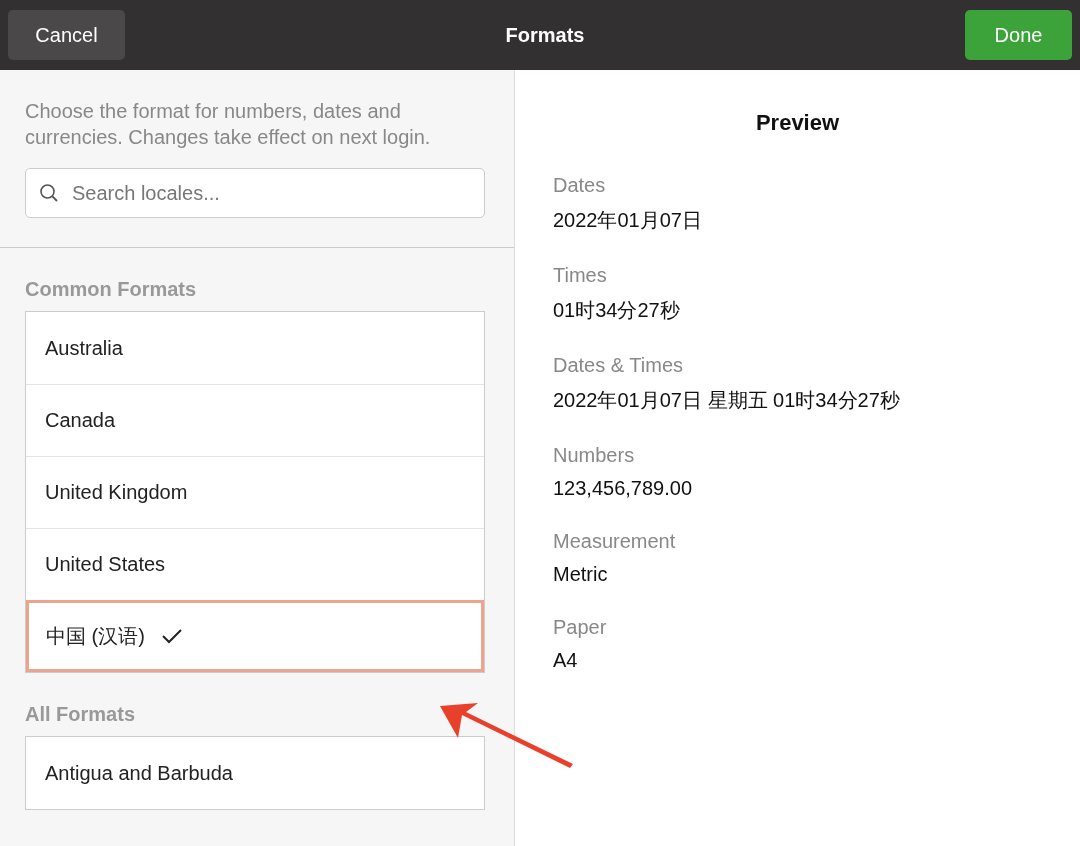  I want to click on locale-name: Canada, so click(80, 420).